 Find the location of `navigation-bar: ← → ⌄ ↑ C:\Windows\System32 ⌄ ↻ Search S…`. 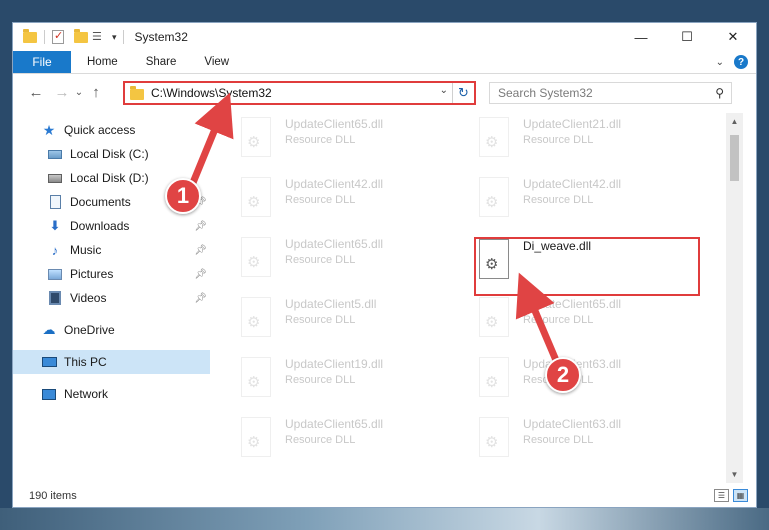

navigation-bar: ← → ⌄ ↑ C:\Windows\System32 ⌄ ↻ Search S… is located at coordinates (384, 92).